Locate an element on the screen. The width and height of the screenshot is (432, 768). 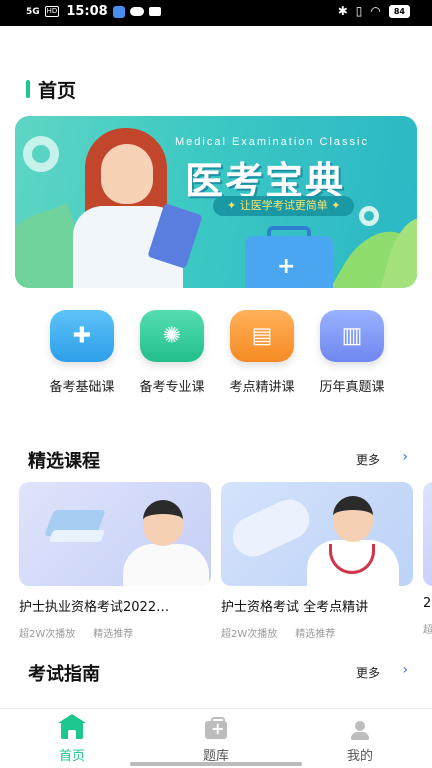
mail-icon is located at coordinates (154, 11).